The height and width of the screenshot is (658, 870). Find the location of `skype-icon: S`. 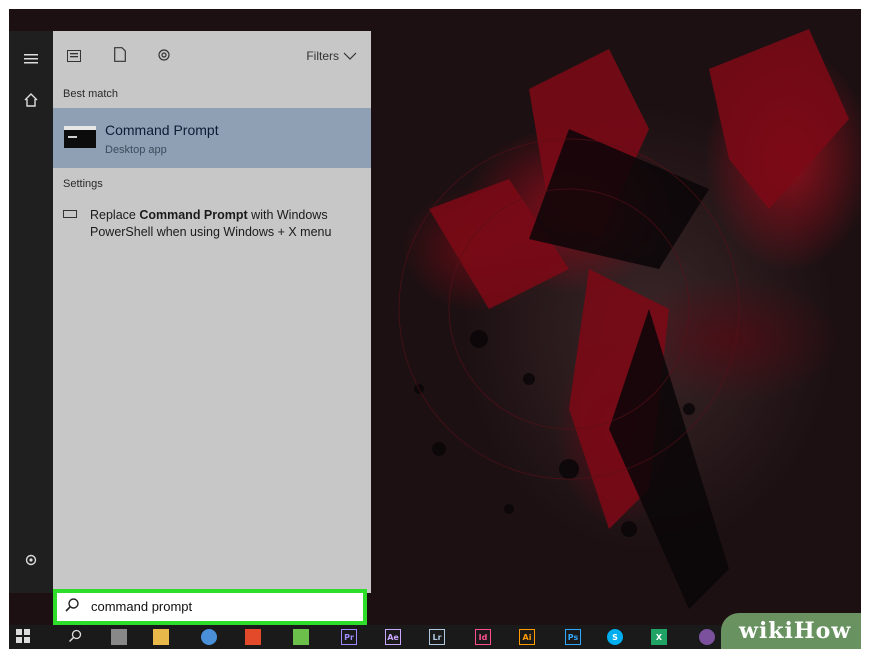

skype-icon: S is located at coordinates (615, 637).